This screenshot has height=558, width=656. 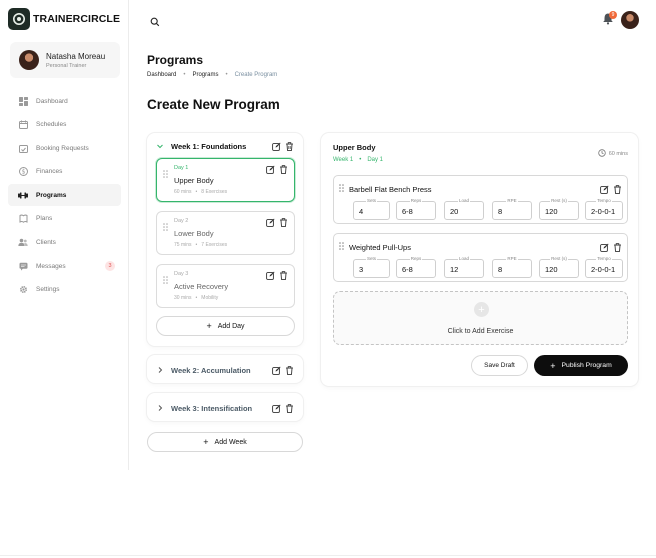 What do you see at coordinates (499, 365) in the screenshot?
I see `save-draft-button: Save Draft` at bounding box center [499, 365].